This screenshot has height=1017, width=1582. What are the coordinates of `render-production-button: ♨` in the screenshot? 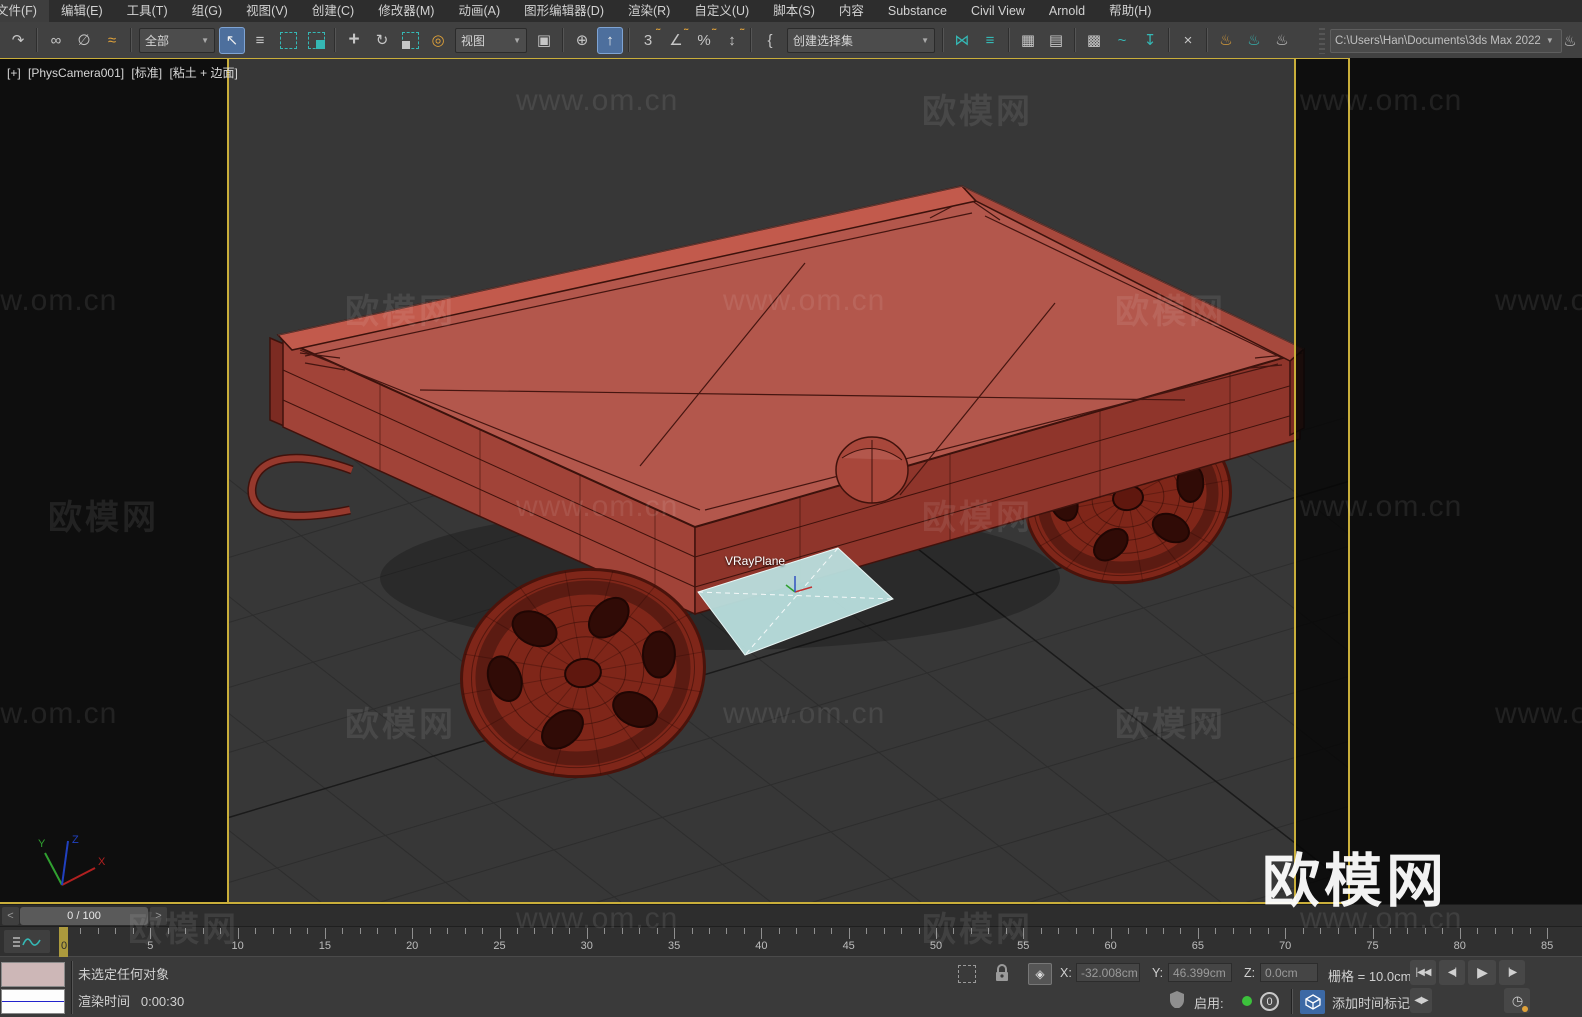 It's located at (1282, 40).